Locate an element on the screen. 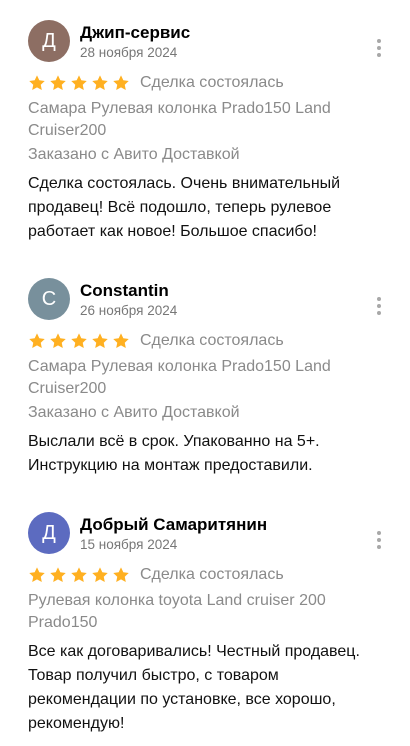  avatar: C is located at coordinates (49, 299).